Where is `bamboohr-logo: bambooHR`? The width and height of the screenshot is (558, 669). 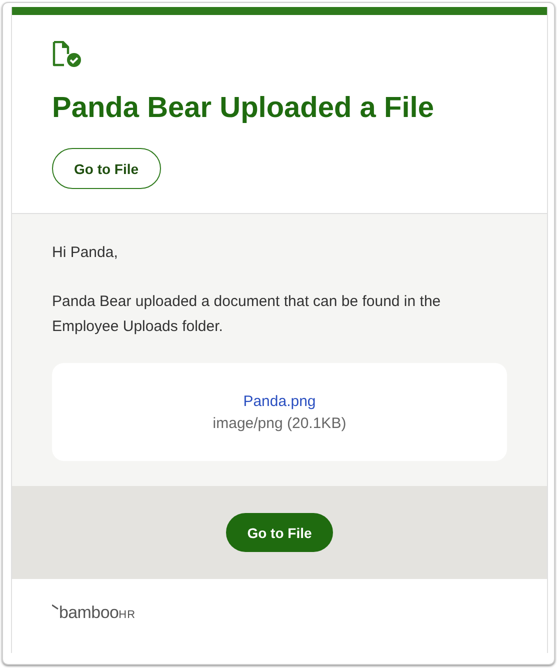
bamboohr-logo: bambooHR is located at coordinates (94, 612).